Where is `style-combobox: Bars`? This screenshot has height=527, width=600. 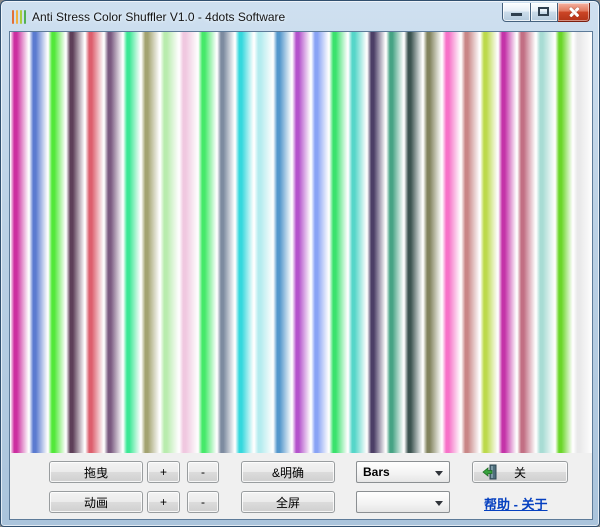
style-combobox: Bars is located at coordinates (403, 472).